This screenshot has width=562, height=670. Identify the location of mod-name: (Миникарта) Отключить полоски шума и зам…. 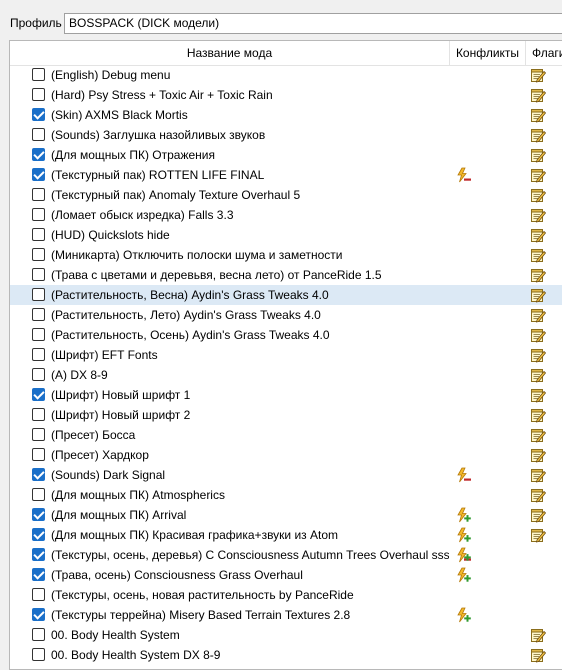
(197, 255).